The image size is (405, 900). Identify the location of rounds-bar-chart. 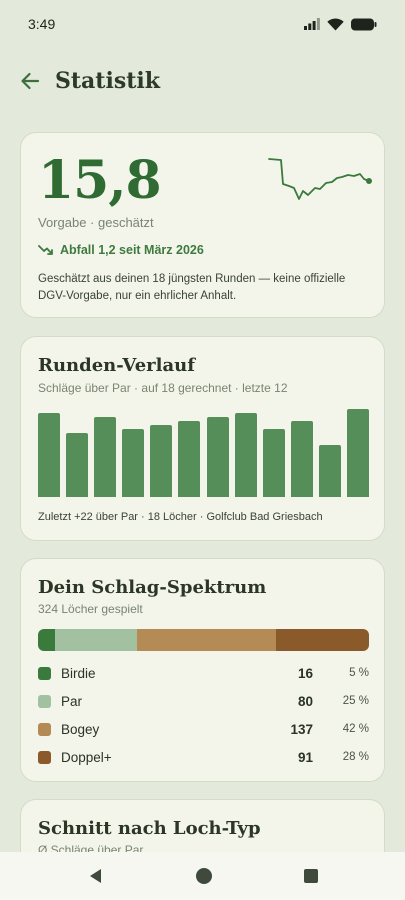
(203, 453).